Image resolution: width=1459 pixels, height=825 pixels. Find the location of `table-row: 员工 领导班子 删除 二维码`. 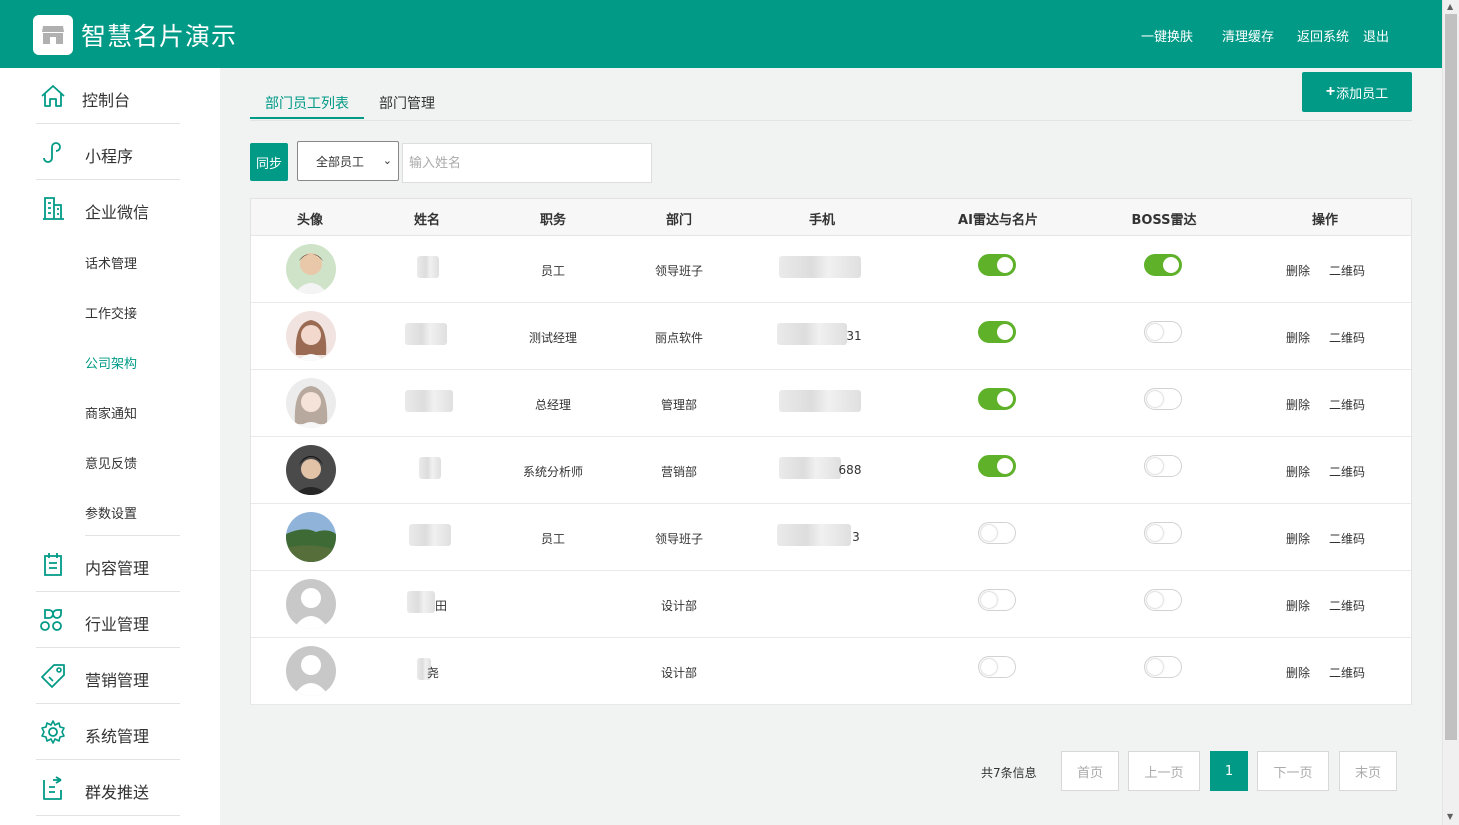

table-row: 员工 领导班子 删除 二维码 is located at coordinates (831, 269).